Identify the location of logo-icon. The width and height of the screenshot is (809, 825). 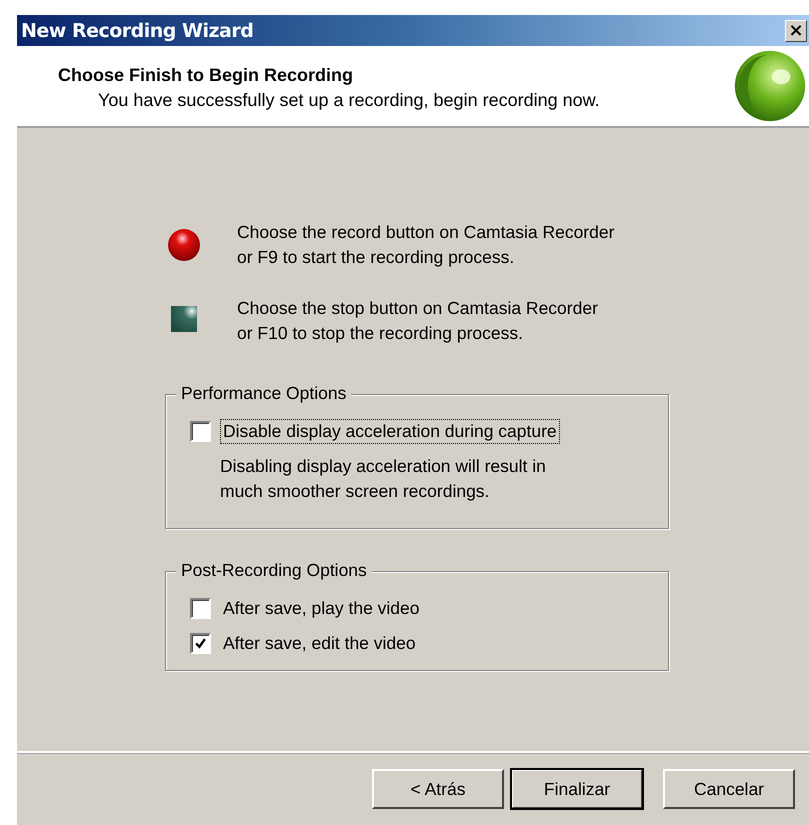
(770, 86).